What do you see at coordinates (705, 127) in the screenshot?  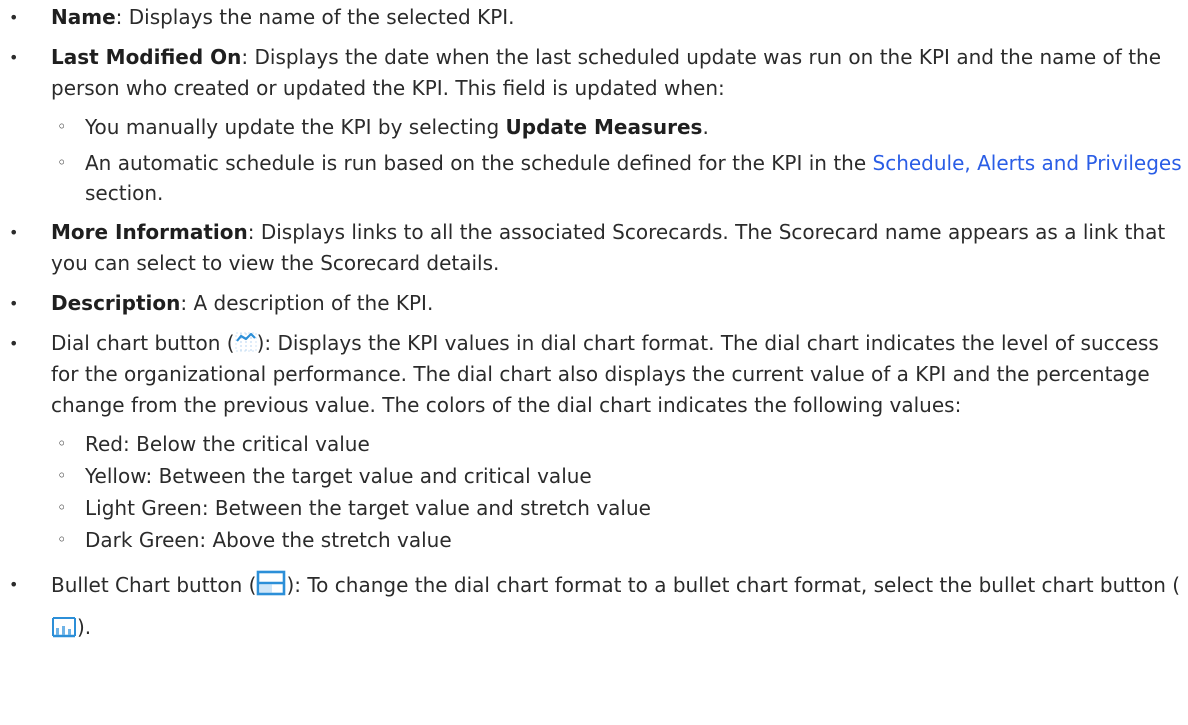 I see `manual-text-end: .` at bounding box center [705, 127].